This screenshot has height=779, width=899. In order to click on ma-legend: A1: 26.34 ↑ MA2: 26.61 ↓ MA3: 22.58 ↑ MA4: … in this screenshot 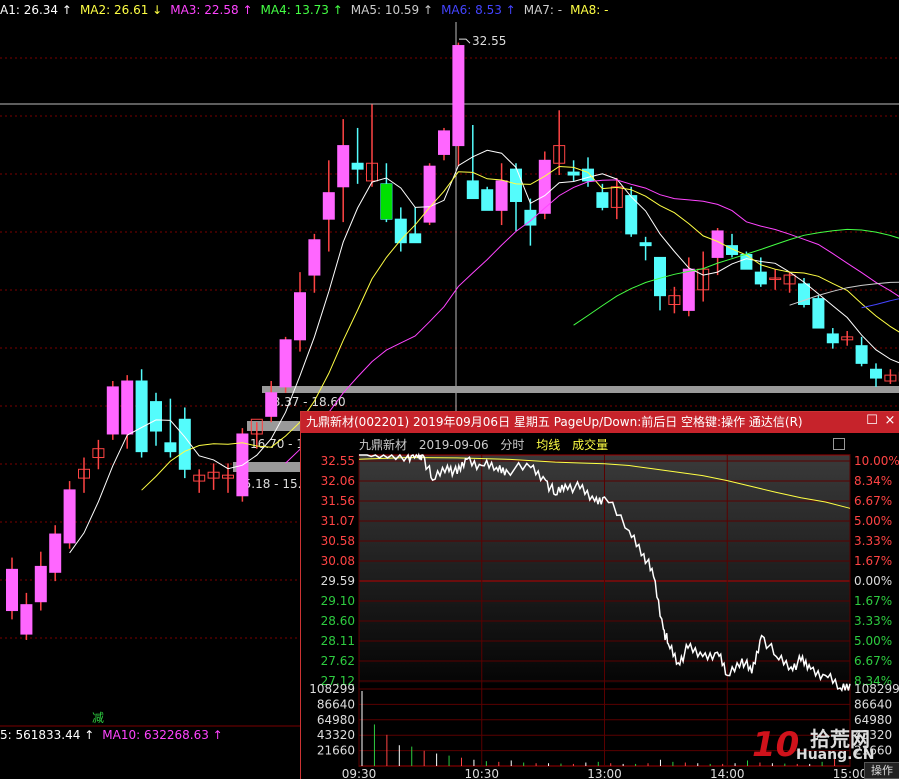, I will do `click(308, 11)`.